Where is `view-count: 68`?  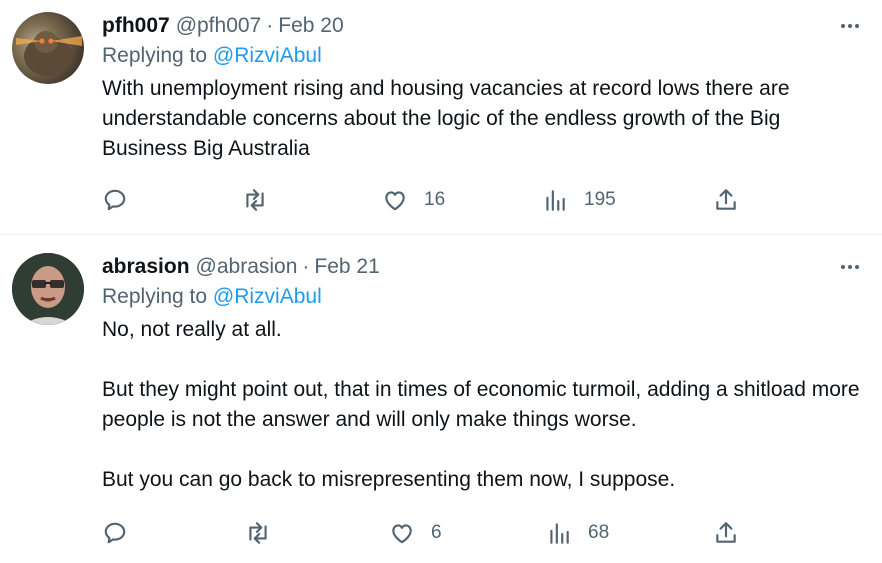 view-count: 68 is located at coordinates (599, 532).